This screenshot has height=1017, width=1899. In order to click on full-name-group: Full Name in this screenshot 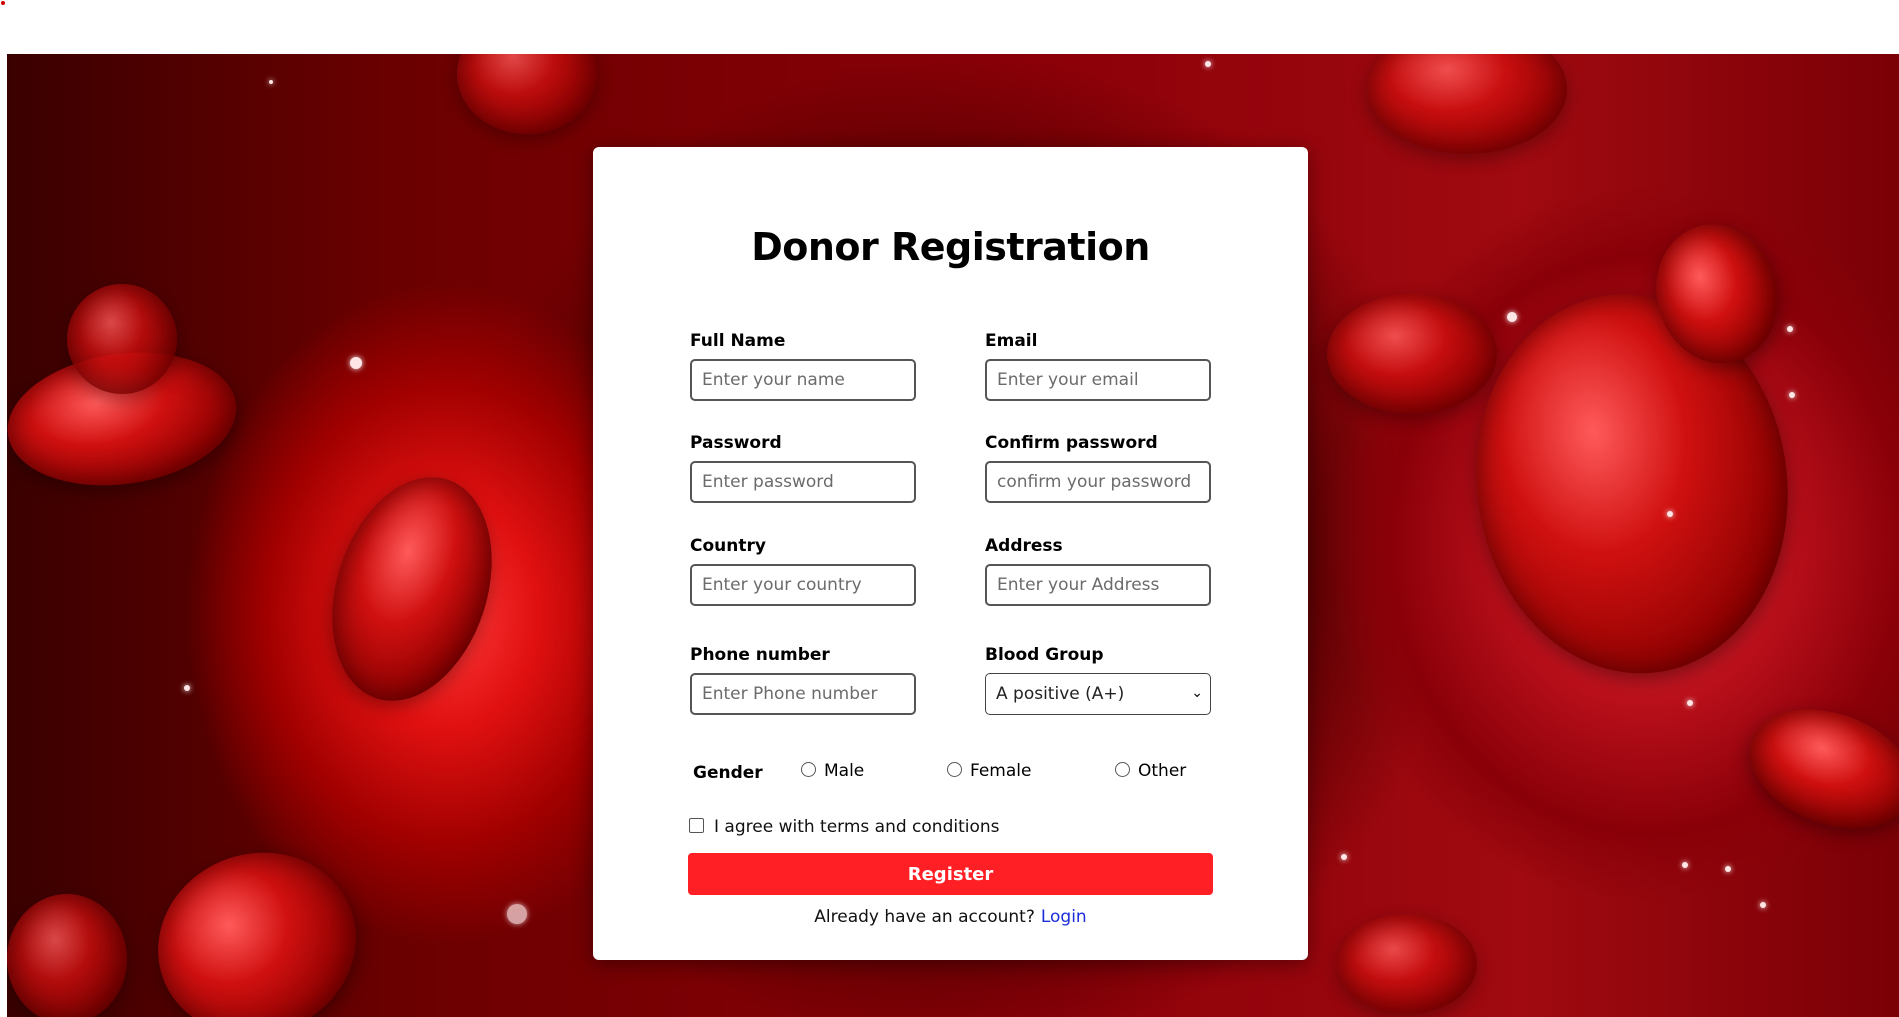, I will do `click(803, 366)`.